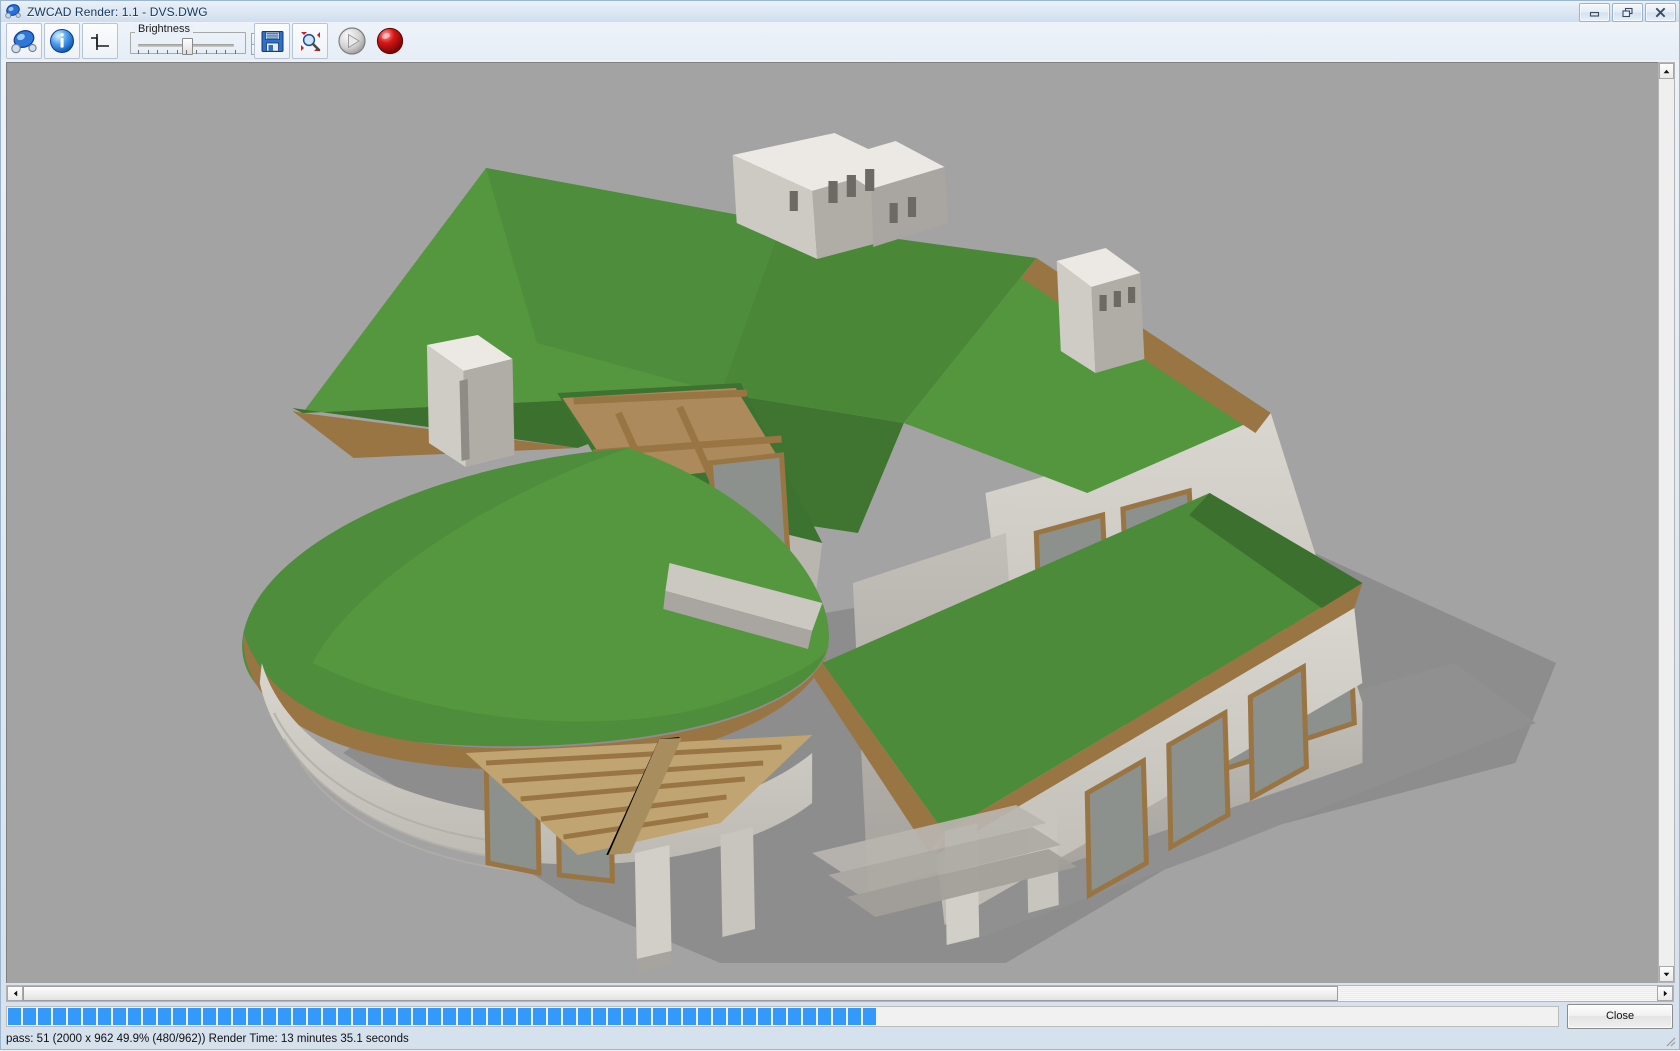 Image resolution: width=1680 pixels, height=1051 pixels. Describe the element at coordinates (470, 401) in the screenshot. I see `chimney-left` at that location.